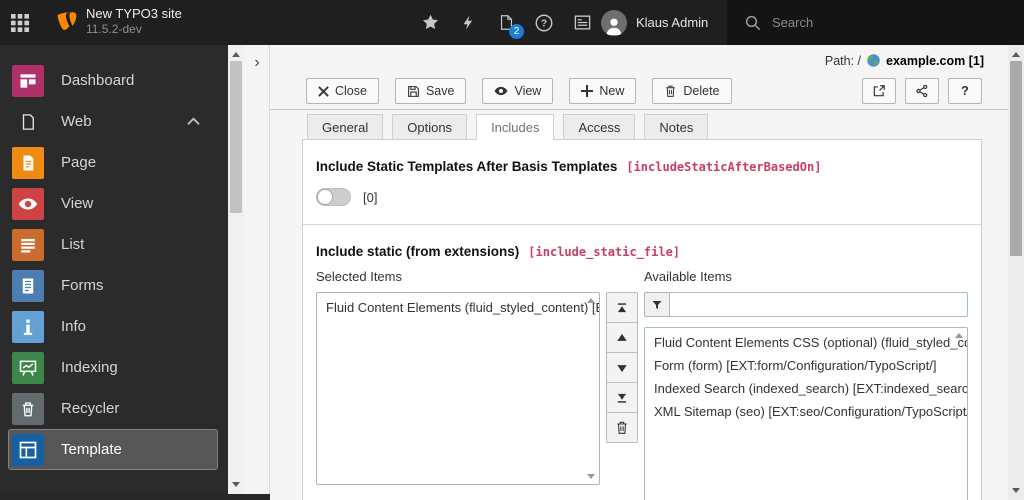  What do you see at coordinates (134, 21) in the screenshot?
I see `site-info: New TYPO3 site 11.5.2-dev` at bounding box center [134, 21].